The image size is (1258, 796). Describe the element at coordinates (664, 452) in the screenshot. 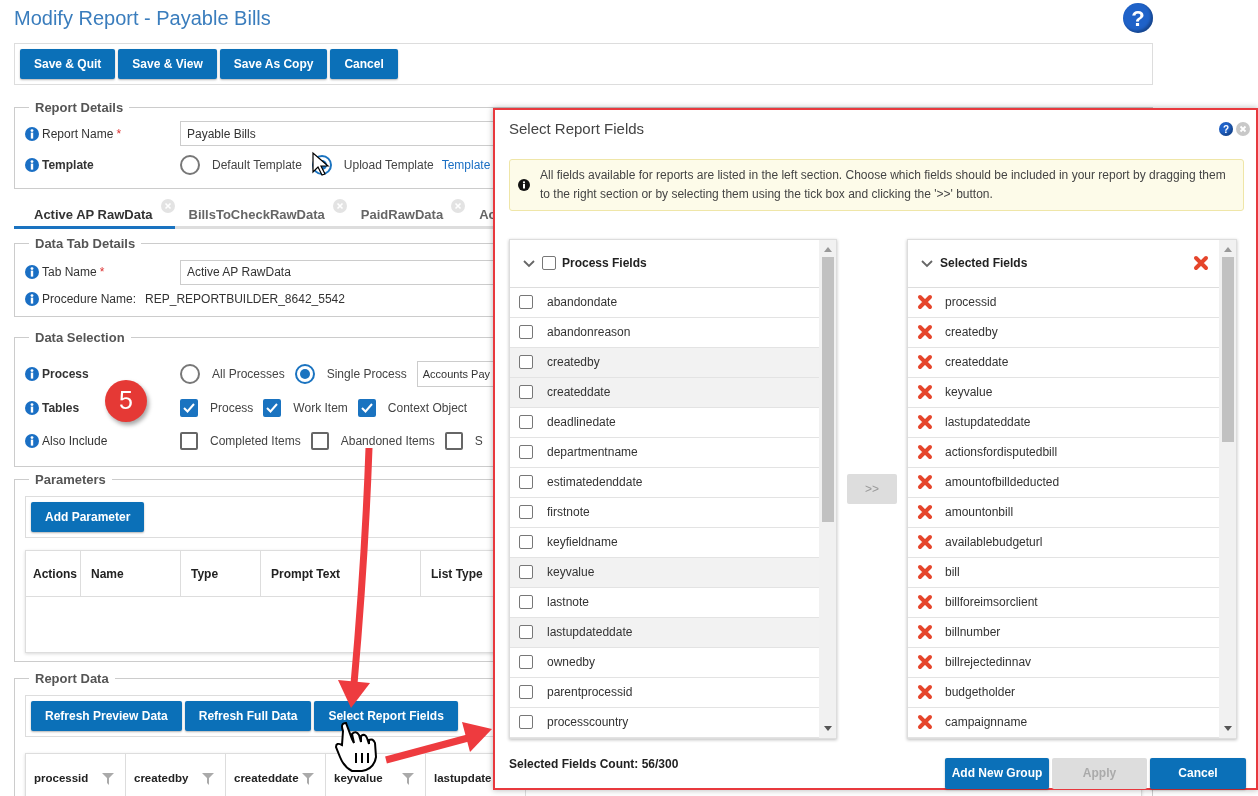

I see `field-list-item: departmentname` at that location.